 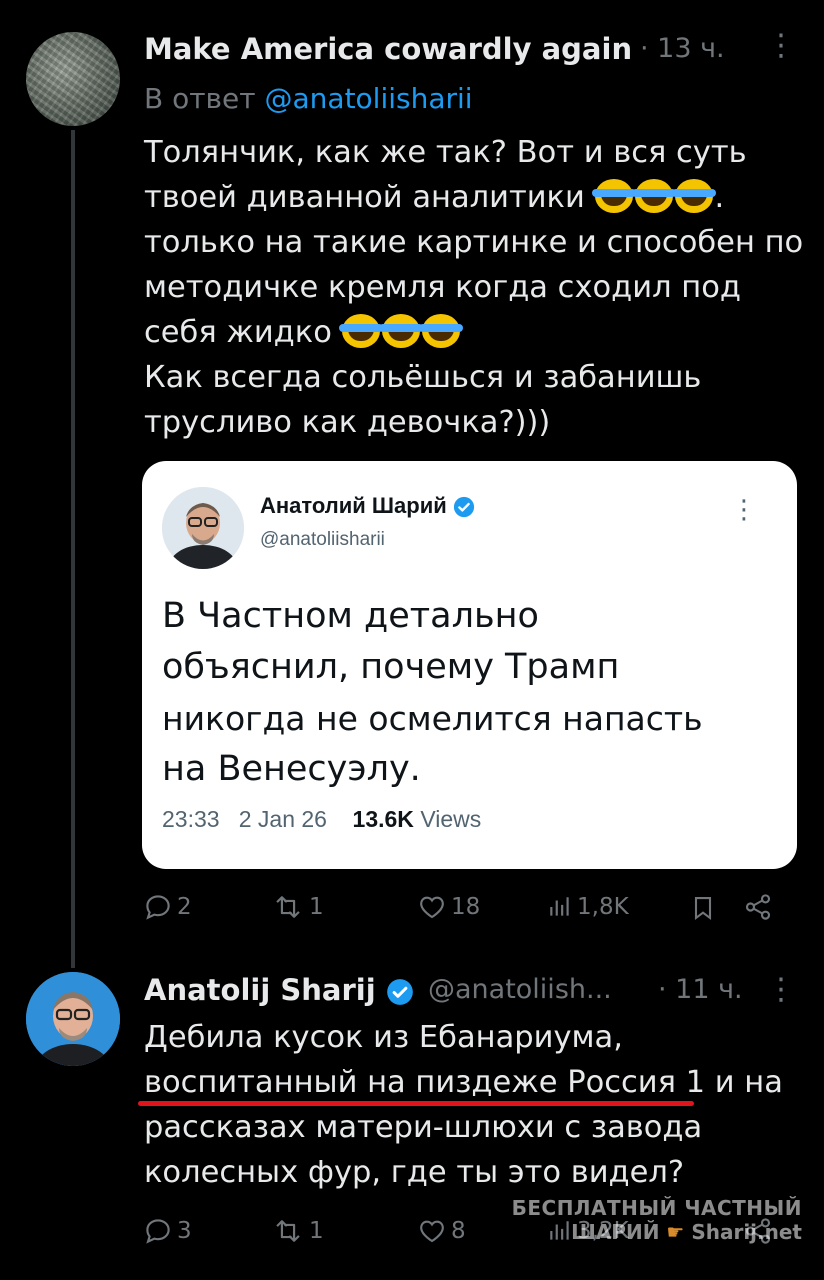 I want to click on watermark-text: ШАРИЙ, so click(x=615, y=1232).